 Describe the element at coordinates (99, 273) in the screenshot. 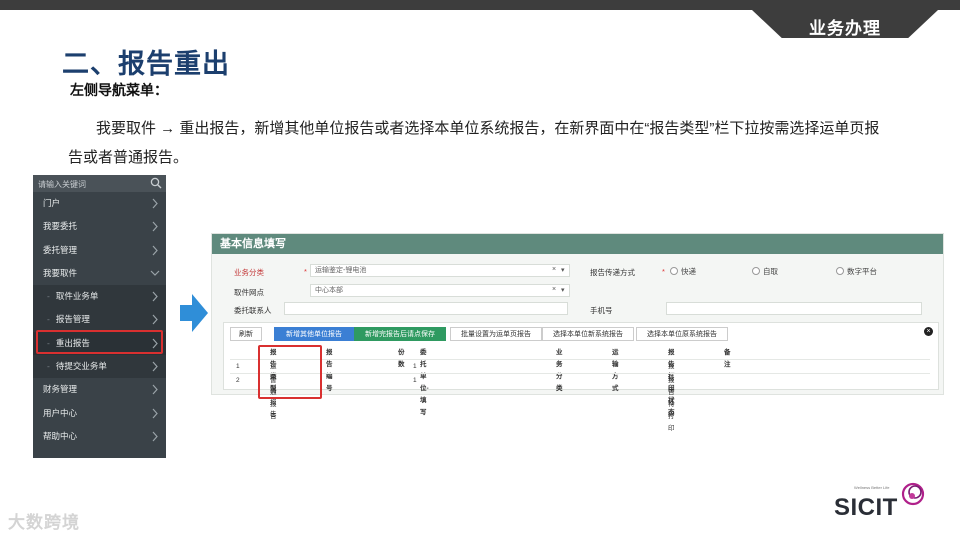

I see `sidebar-item-3: 我要取件` at that location.